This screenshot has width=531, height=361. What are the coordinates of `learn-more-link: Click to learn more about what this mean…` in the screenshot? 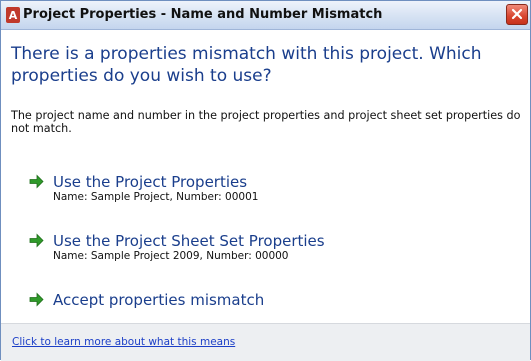 It's located at (123, 342).